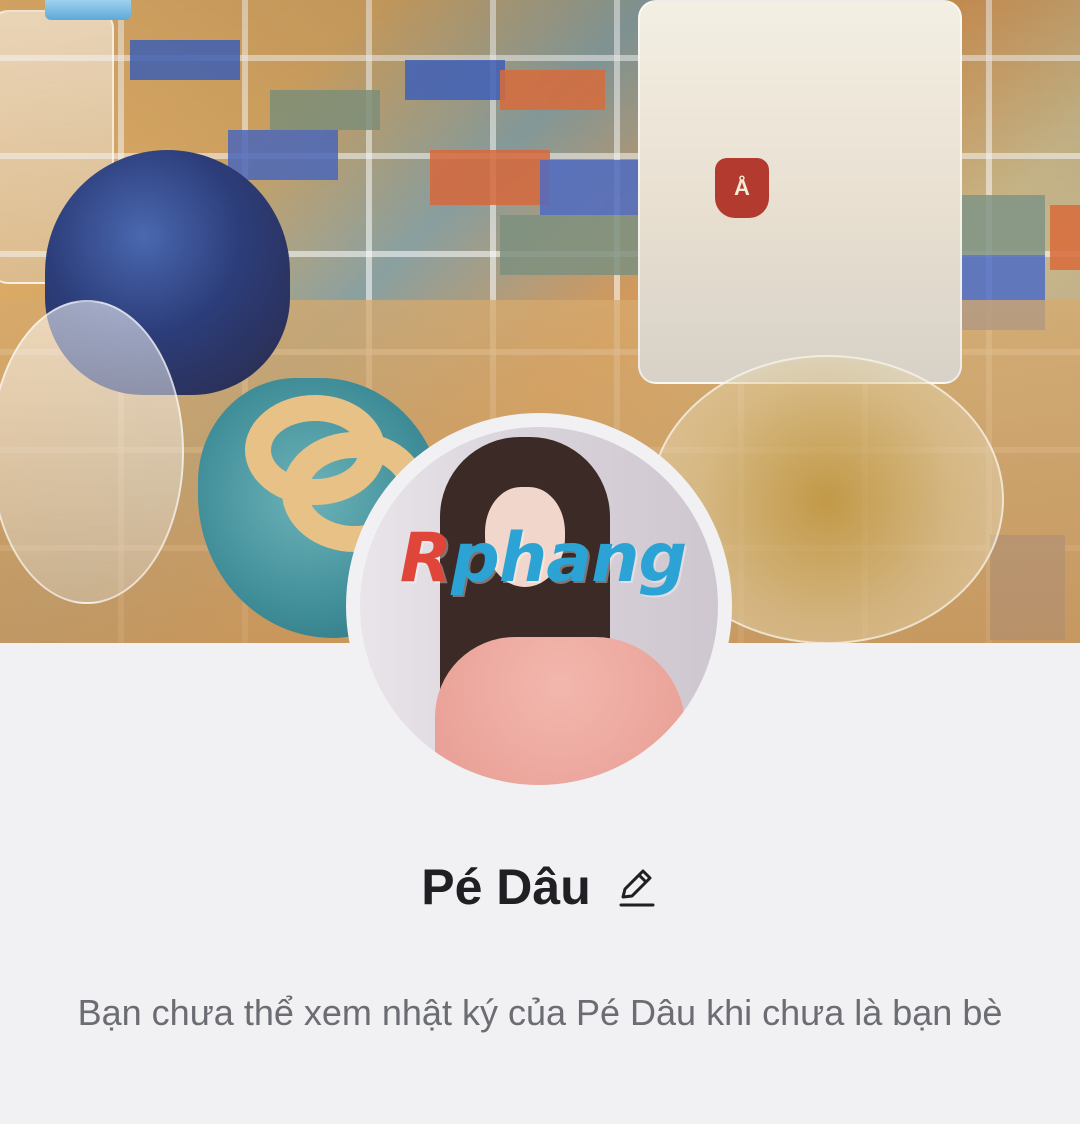 Image resolution: width=1080 pixels, height=1124 pixels. I want to click on avatar-watermark-rest: phang, so click(569, 558).